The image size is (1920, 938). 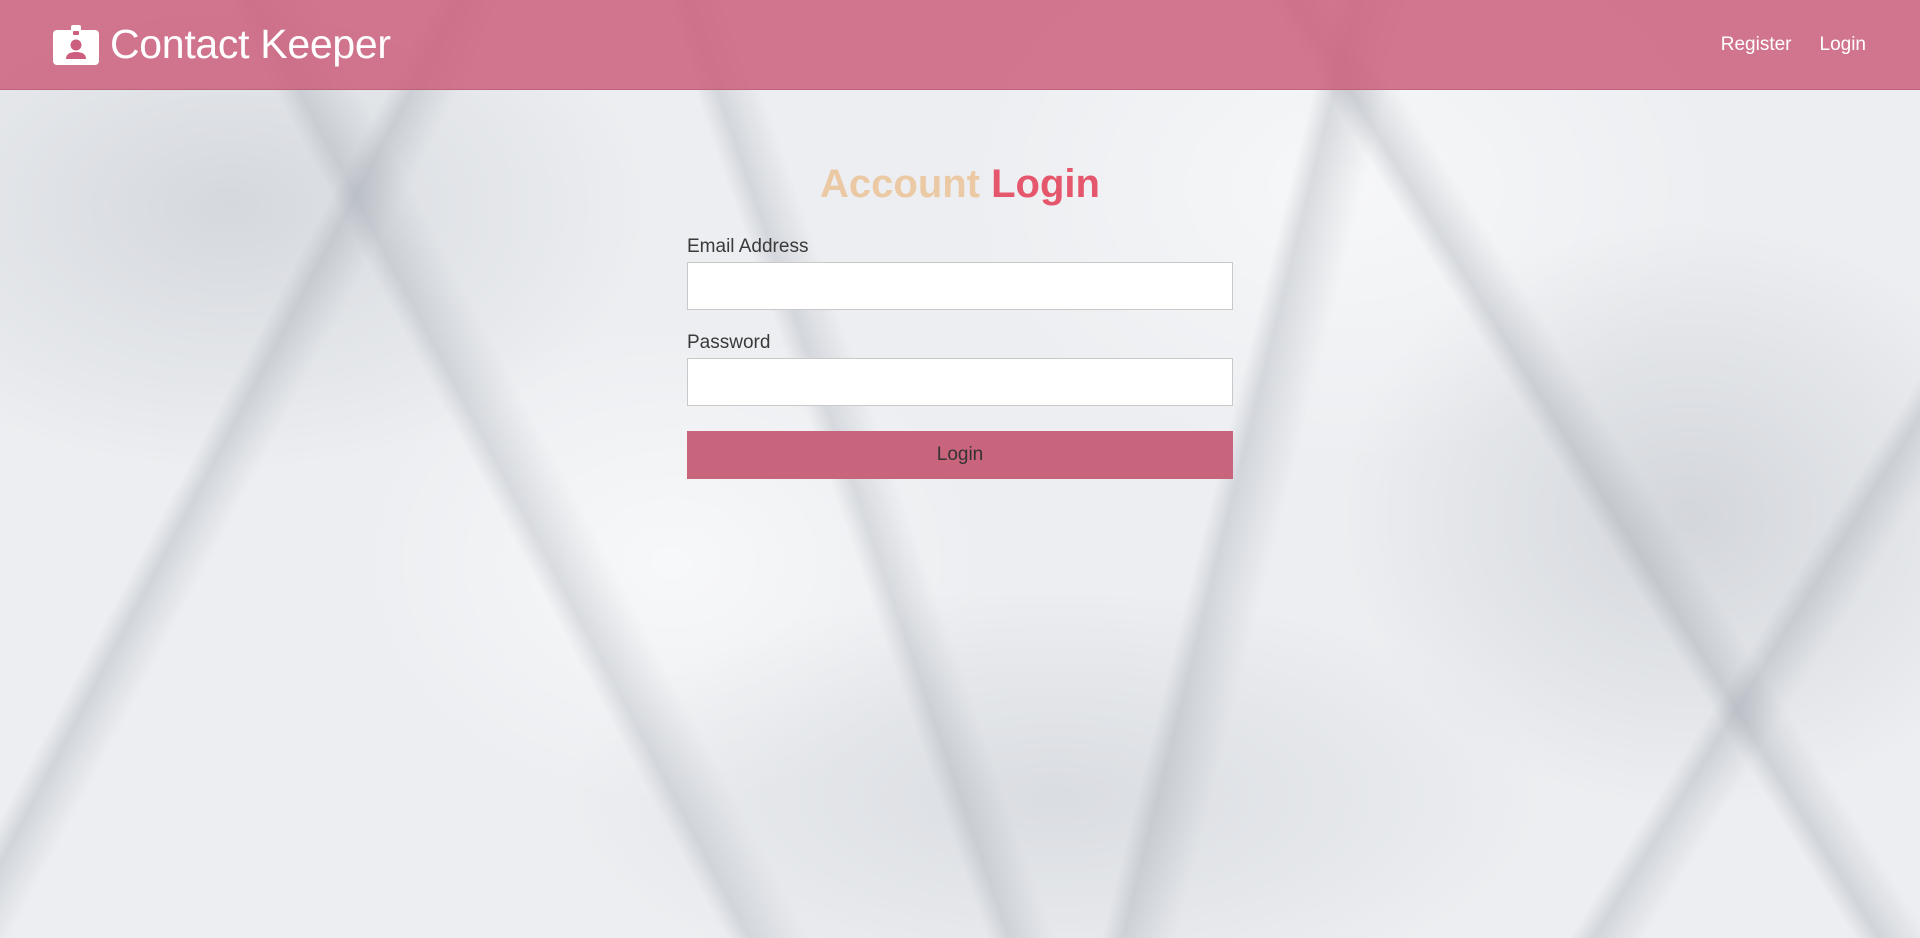 What do you see at coordinates (1793, 45) in the screenshot?
I see `nav-links: Register Login` at bounding box center [1793, 45].